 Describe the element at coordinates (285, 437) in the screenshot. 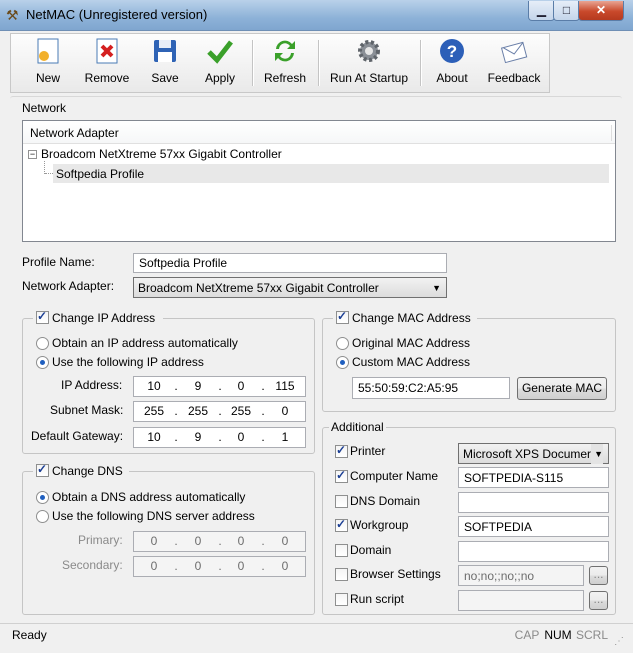

I see `gateway-octet: 1` at that location.